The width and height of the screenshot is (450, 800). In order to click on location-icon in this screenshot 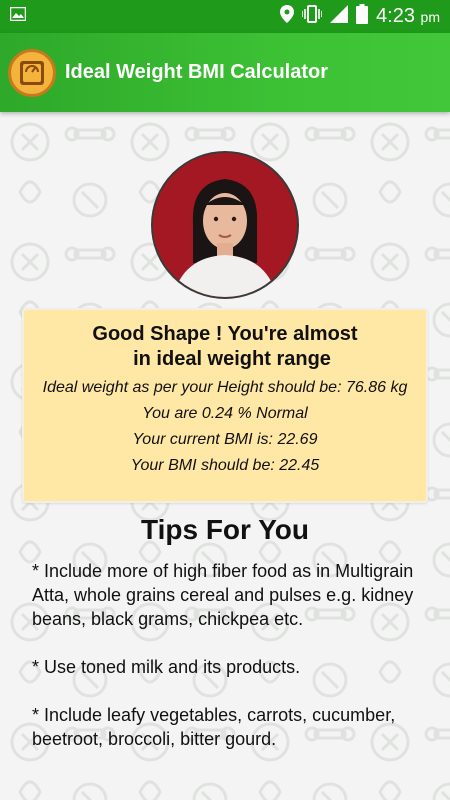, I will do `click(287, 16)`.